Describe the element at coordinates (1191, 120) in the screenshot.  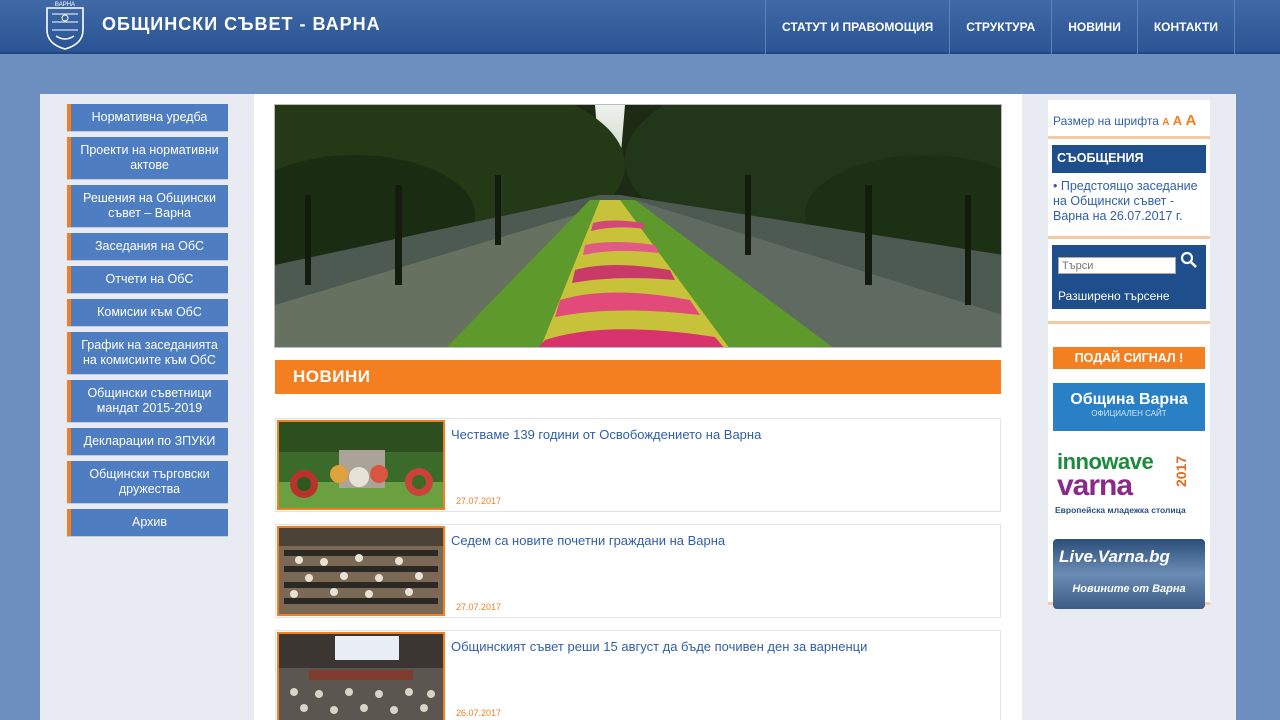
I see `font-size-large-button: A` at that location.